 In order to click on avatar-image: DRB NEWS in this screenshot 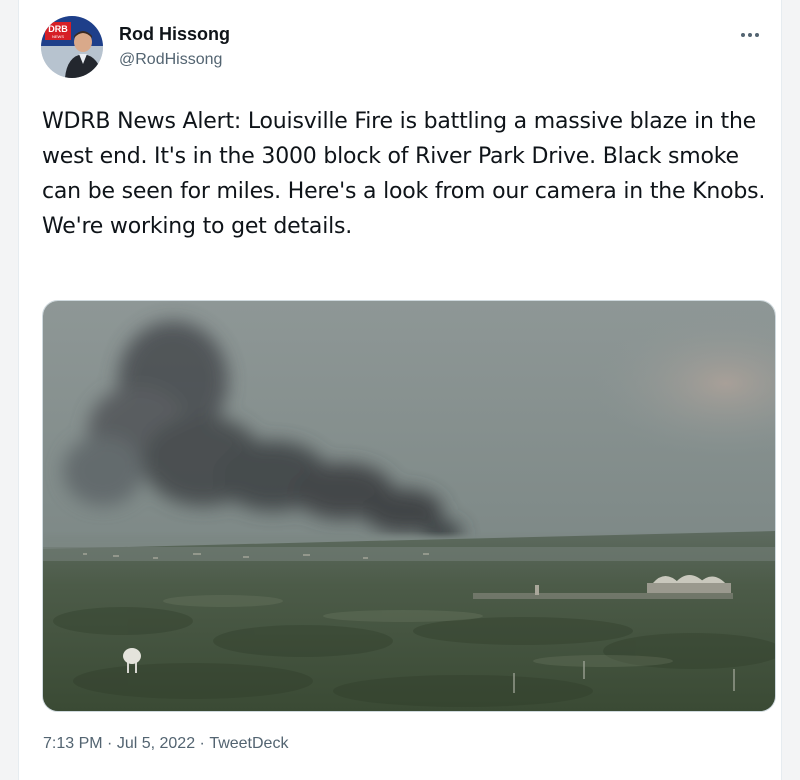, I will do `click(72, 47)`.